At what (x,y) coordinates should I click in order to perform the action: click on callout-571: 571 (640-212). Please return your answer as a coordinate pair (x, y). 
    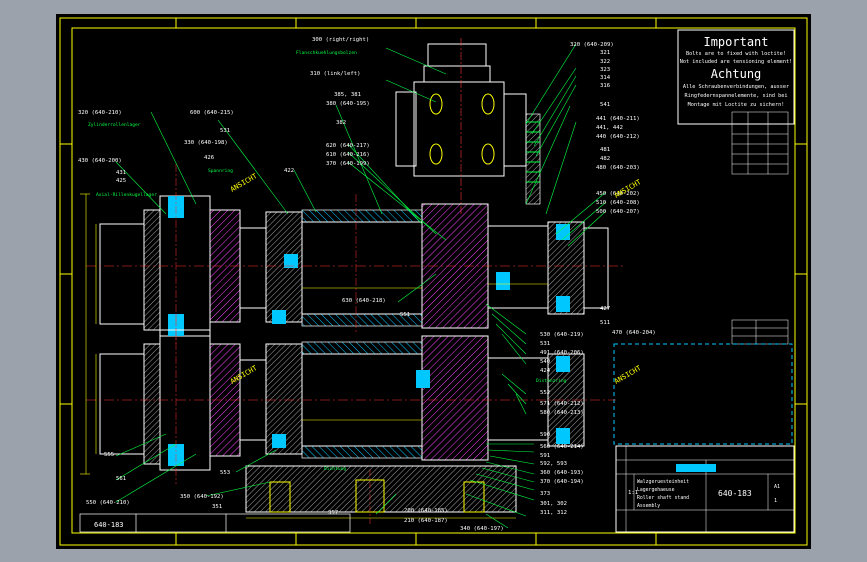
    Looking at the image, I should click on (562, 404).